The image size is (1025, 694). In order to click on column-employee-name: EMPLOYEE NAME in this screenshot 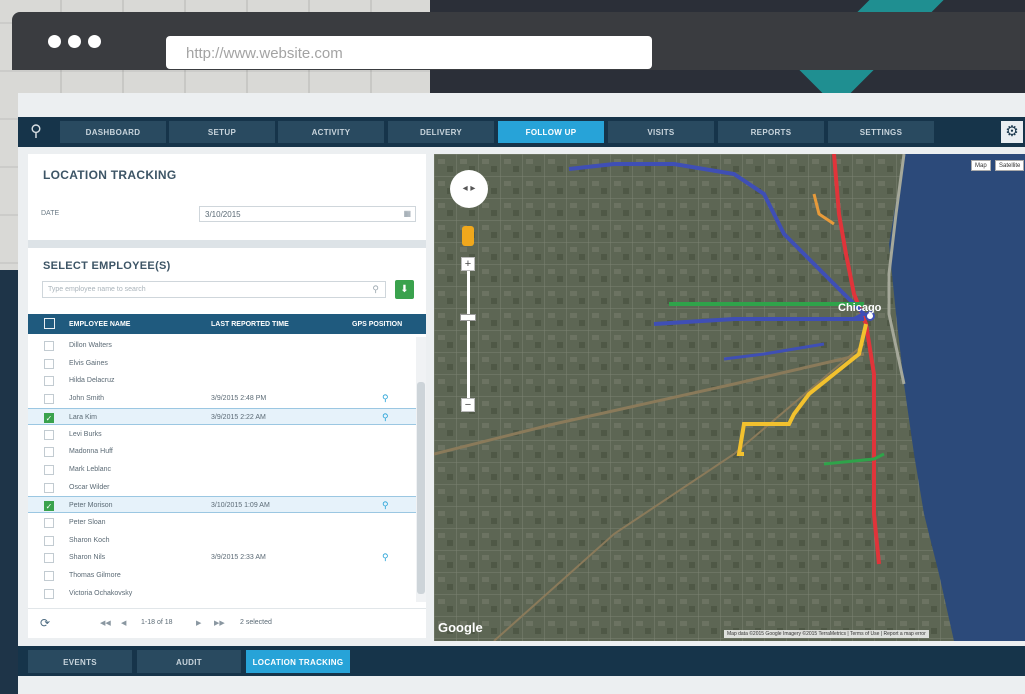, I will do `click(99, 324)`.